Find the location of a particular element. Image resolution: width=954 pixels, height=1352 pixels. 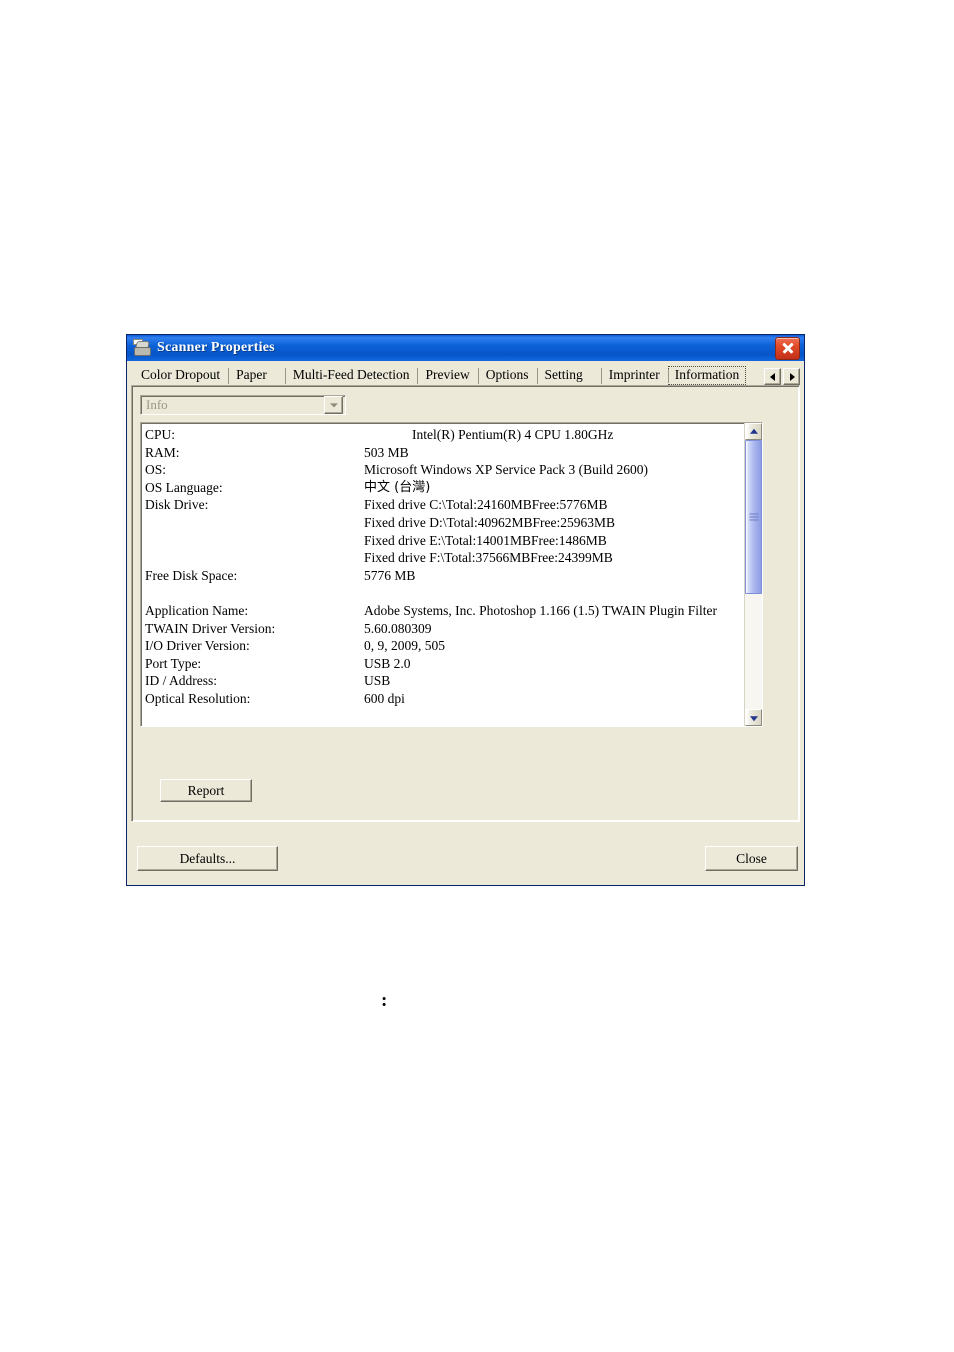

tab-color-dropout: Color Dropout is located at coordinates (181, 375).